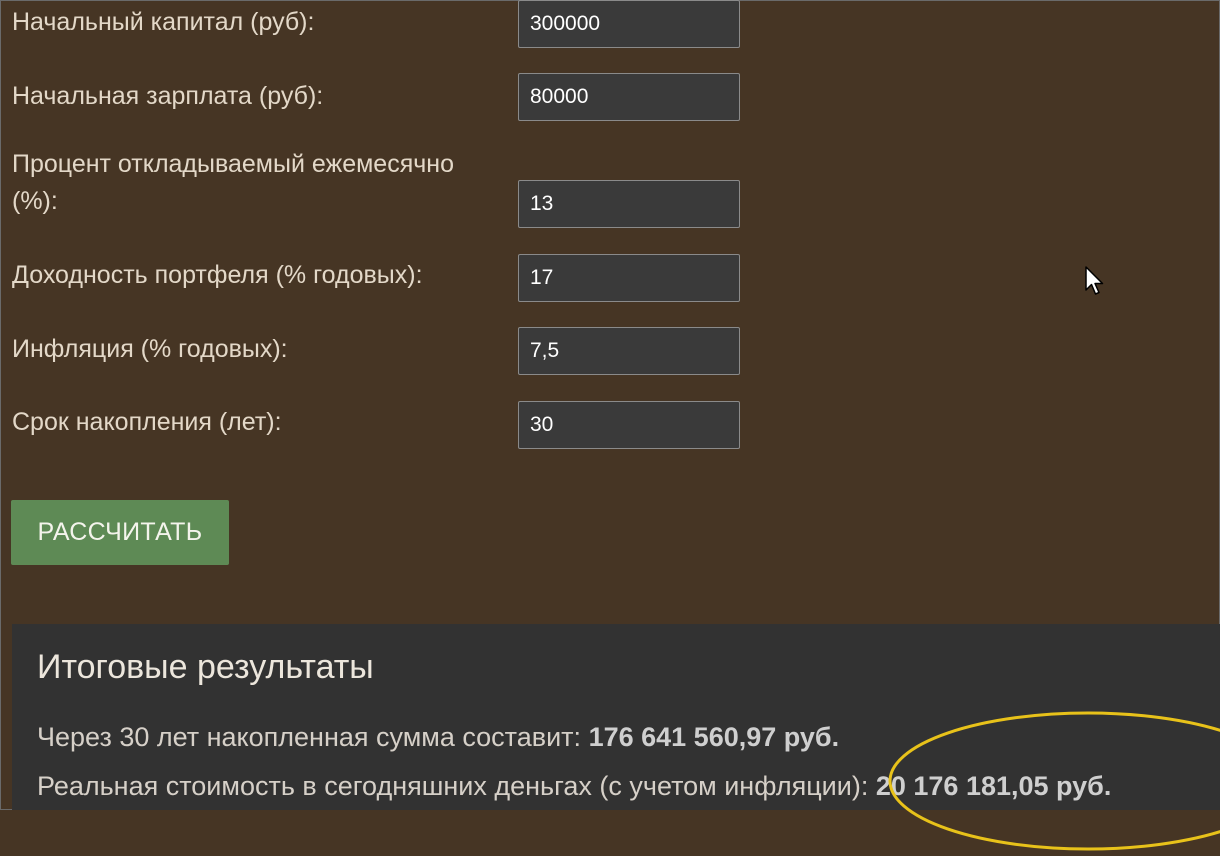  I want to click on inflation-label: Инфляция (% годовых):, so click(150, 349).